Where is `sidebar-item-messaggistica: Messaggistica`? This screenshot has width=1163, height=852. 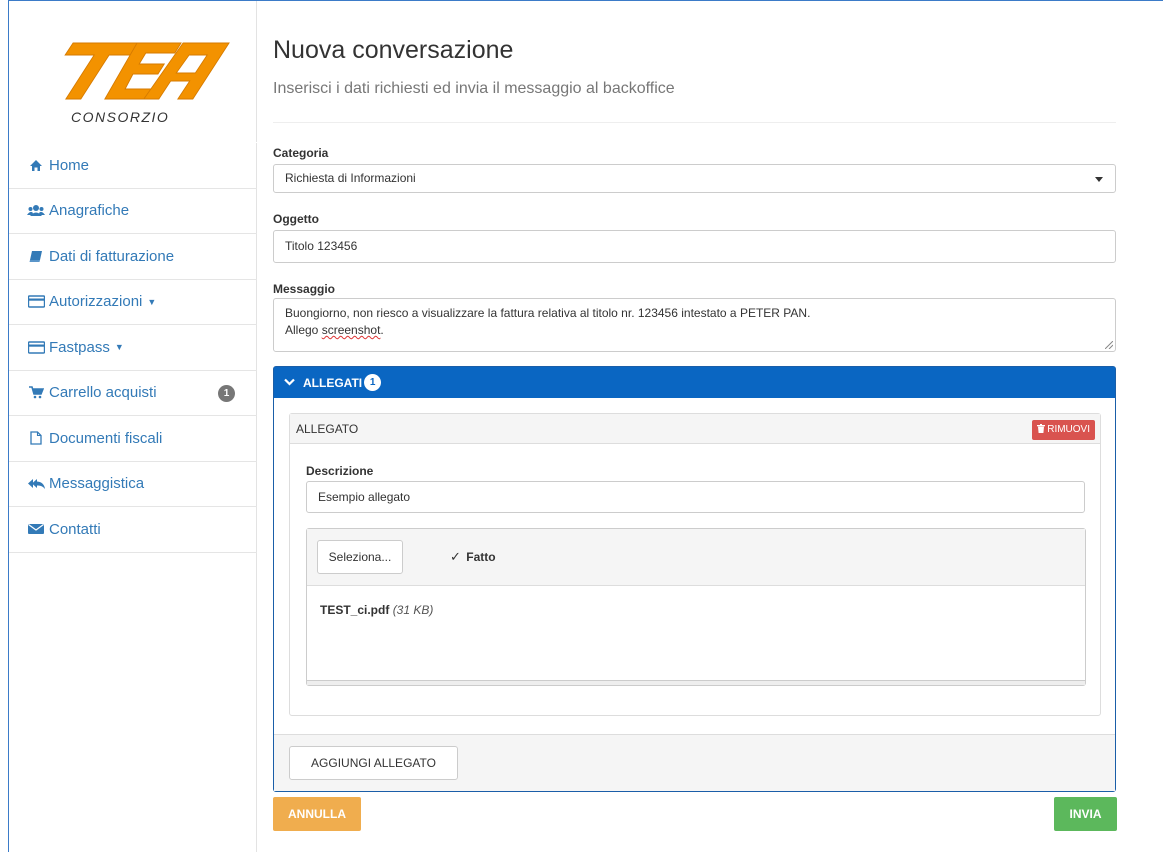
sidebar-item-messaggistica: Messaggistica is located at coordinates (133, 484).